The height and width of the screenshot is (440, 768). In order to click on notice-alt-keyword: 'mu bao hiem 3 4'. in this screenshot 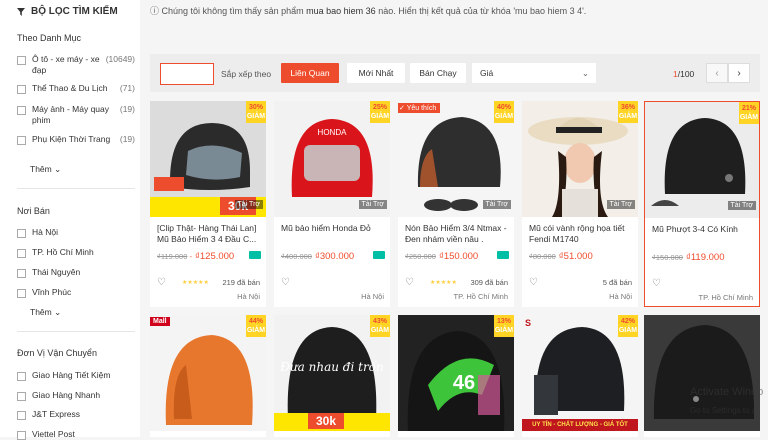, I will do `click(549, 11)`.